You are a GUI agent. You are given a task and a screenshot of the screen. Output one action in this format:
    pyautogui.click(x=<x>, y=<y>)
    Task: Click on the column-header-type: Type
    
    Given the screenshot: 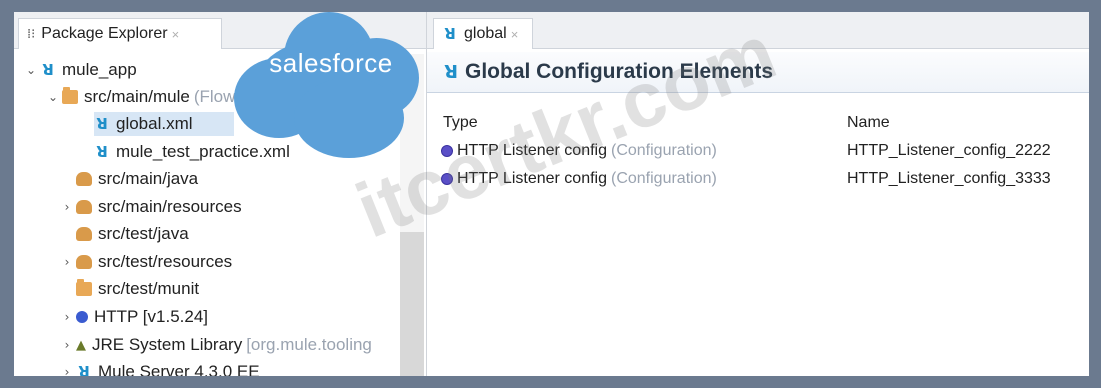 What is the action you would take?
    pyautogui.click(x=460, y=123)
    